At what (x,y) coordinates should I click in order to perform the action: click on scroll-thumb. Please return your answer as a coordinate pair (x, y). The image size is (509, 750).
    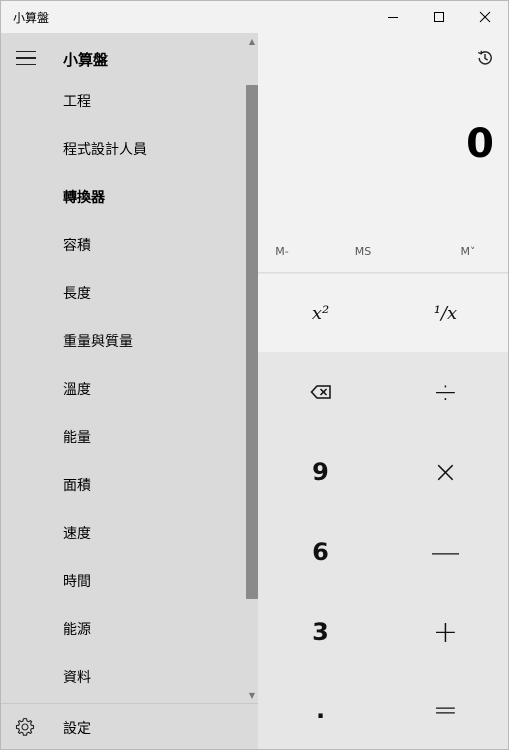
    Looking at the image, I should click on (252, 342).